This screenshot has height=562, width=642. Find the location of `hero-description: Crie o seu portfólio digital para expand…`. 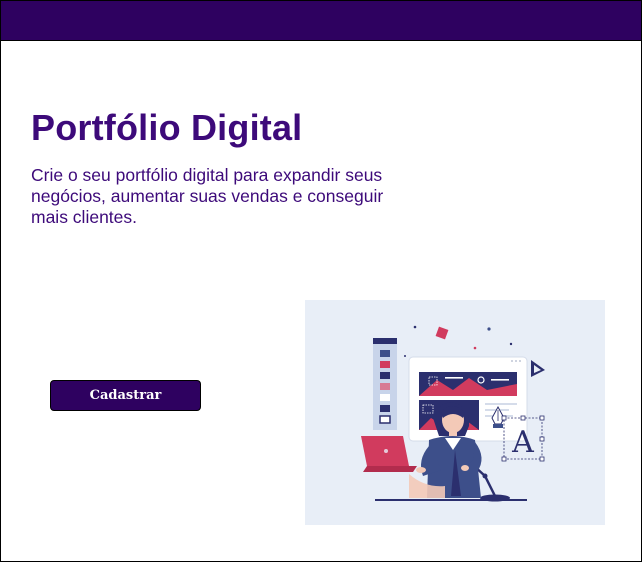

hero-description: Crie o seu portfólio digital para expand… is located at coordinates (207, 196).